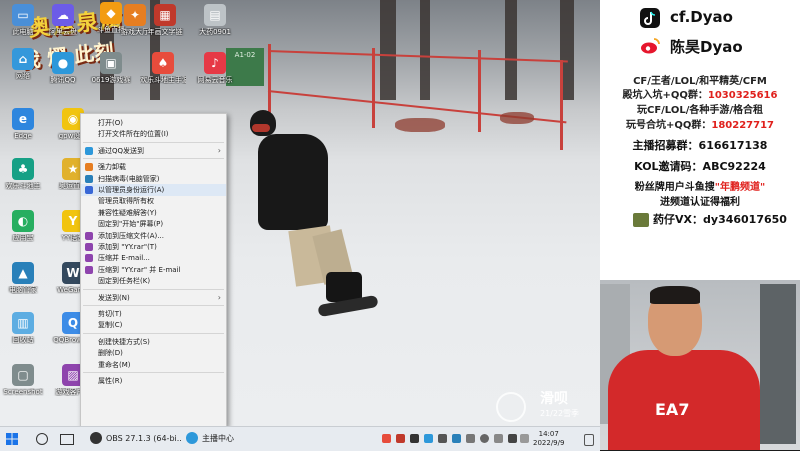 The width and height of the screenshot is (800, 451). Describe the element at coordinates (23, 380) in the screenshot. I see `desktop-icon: ▢ Screenshot` at that location.